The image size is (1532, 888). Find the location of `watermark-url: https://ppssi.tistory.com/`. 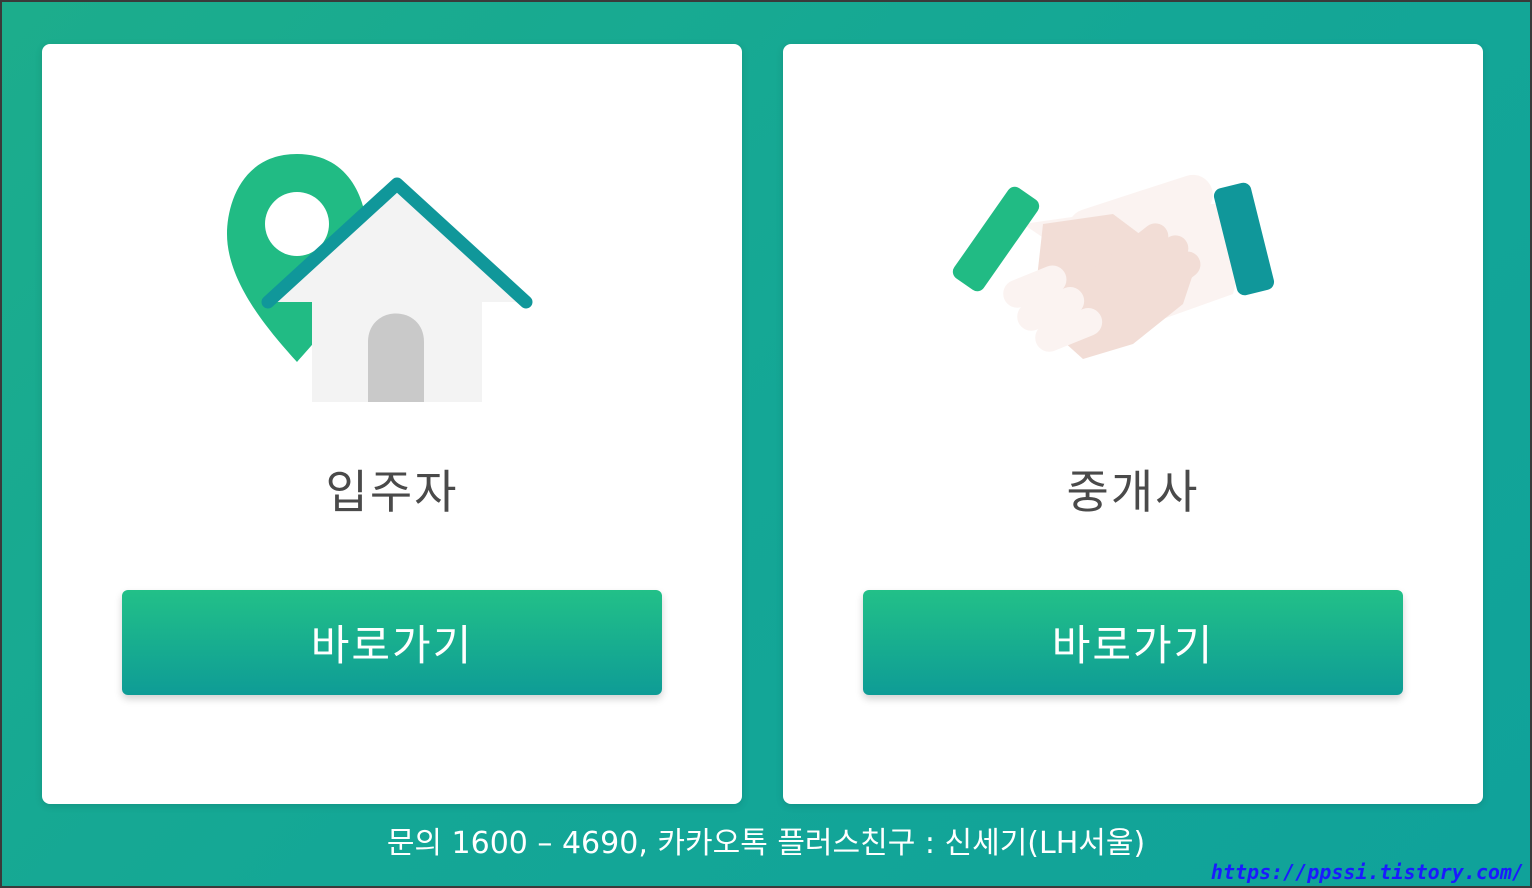

watermark-url: https://ppssi.tistory.com/ is located at coordinates (1367, 872).